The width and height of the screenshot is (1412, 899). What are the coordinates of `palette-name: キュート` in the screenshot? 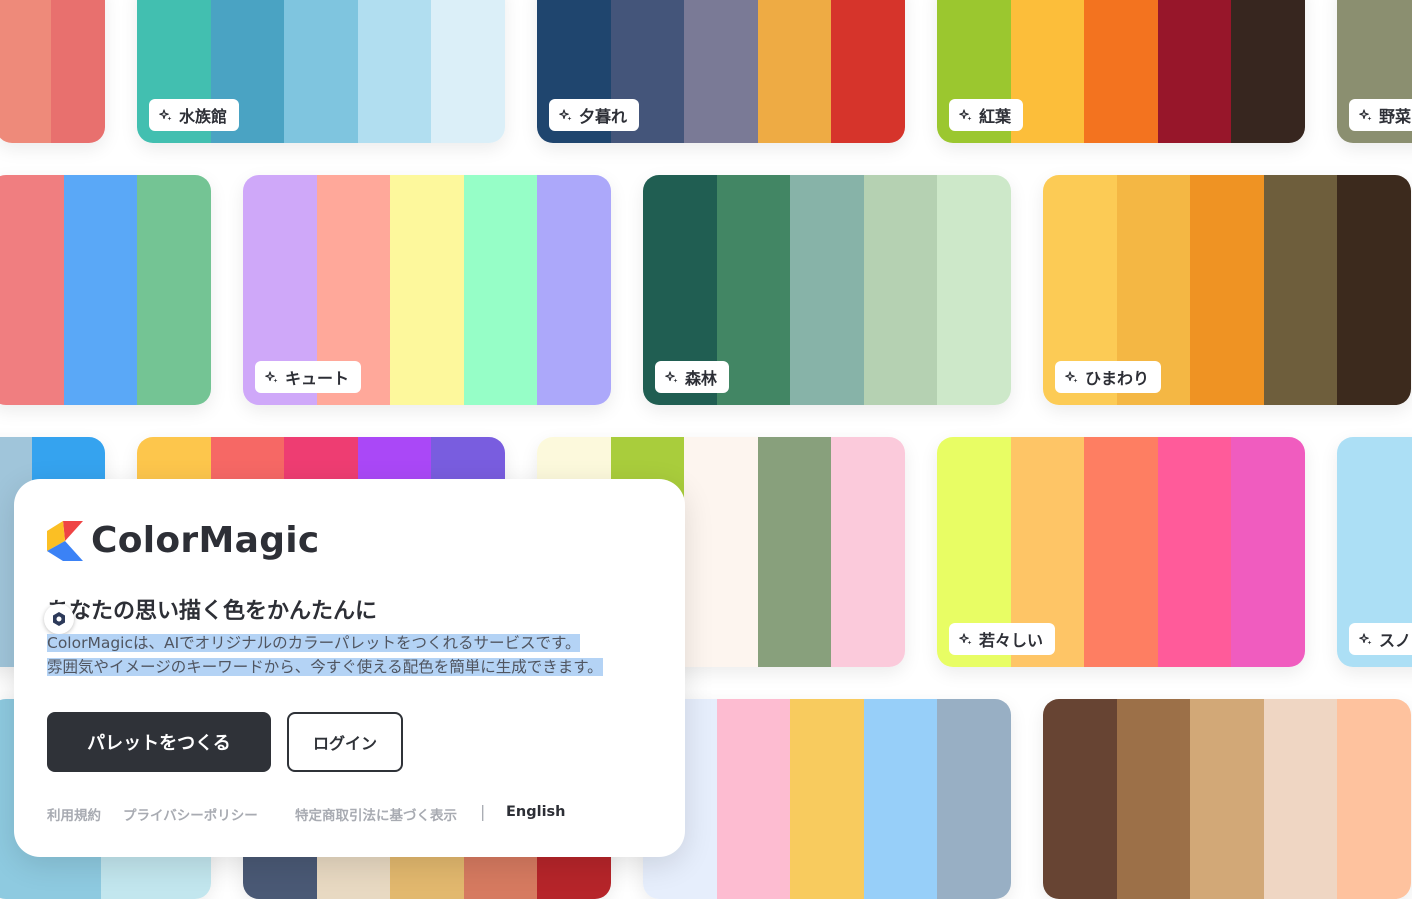 It's located at (317, 378).